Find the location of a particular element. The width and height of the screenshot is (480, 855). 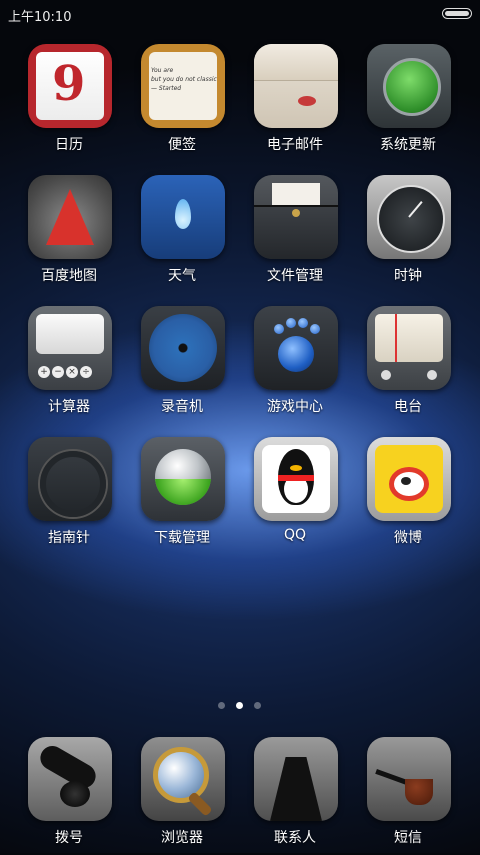

system-update-icon is located at coordinates (409, 86).